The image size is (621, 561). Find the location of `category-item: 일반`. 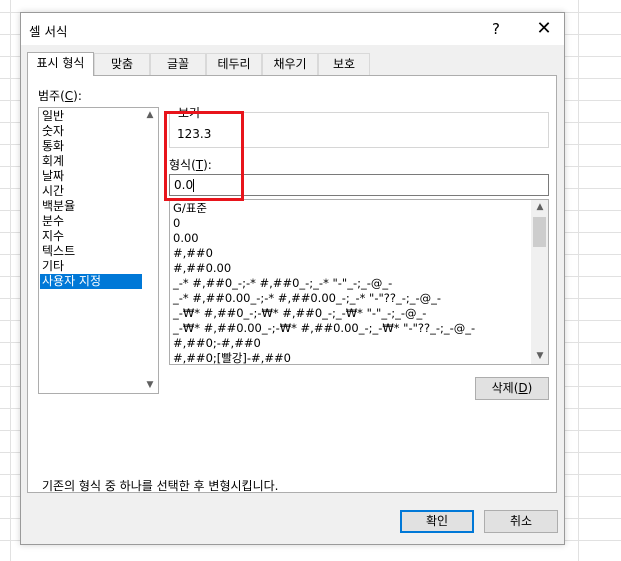

category-item: 일반 is located at coordinates (91, 116).